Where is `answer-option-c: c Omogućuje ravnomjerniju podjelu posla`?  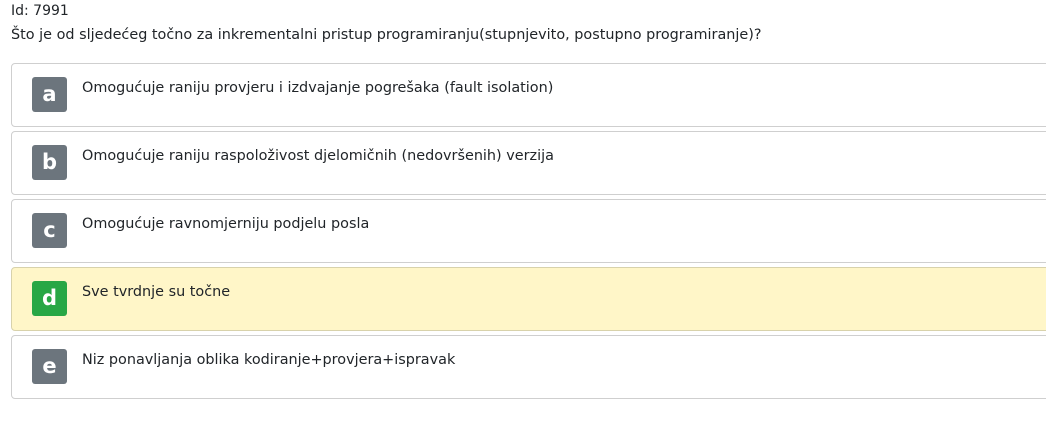
answer-option-c: c Omogućuje ravnomjerniju podjelu posla is located at coordinates (528, 231).